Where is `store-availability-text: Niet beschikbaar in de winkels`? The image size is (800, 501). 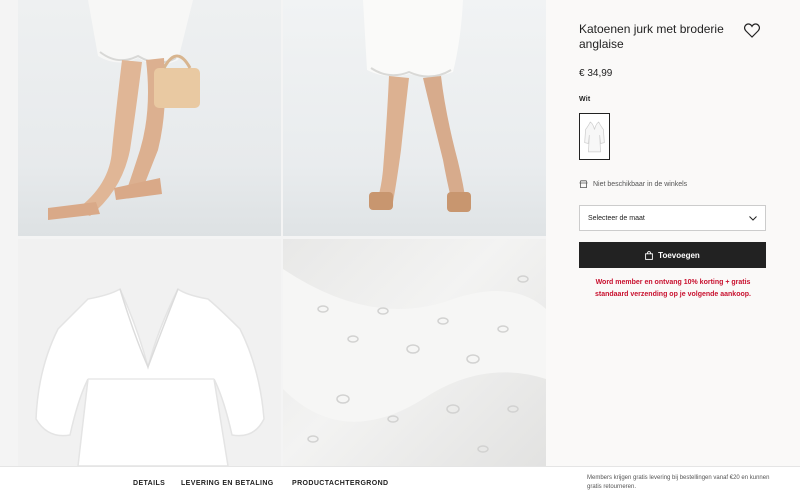 store-availability-text: Niet beschikbaar in de winkels is located at coordinates (640, 184).